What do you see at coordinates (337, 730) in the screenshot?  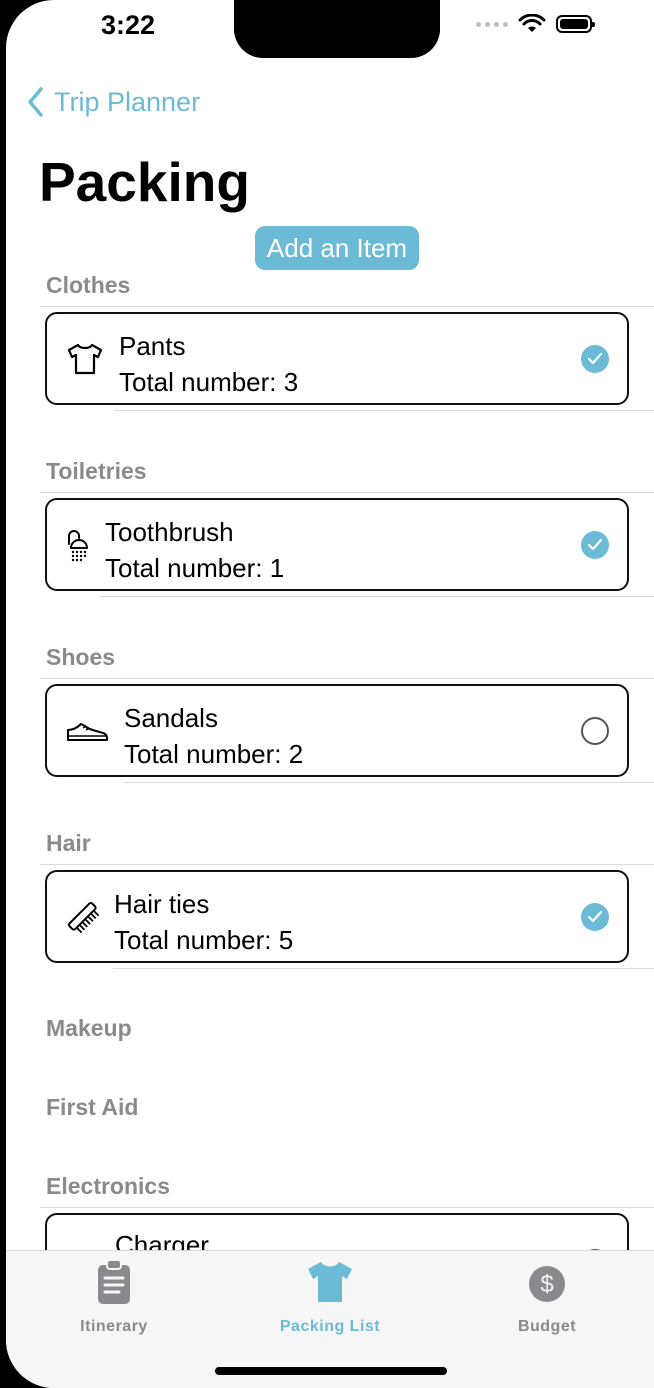 I see `packing-item-card: Sandals Total number: 2` at bounding box center [337, 730].